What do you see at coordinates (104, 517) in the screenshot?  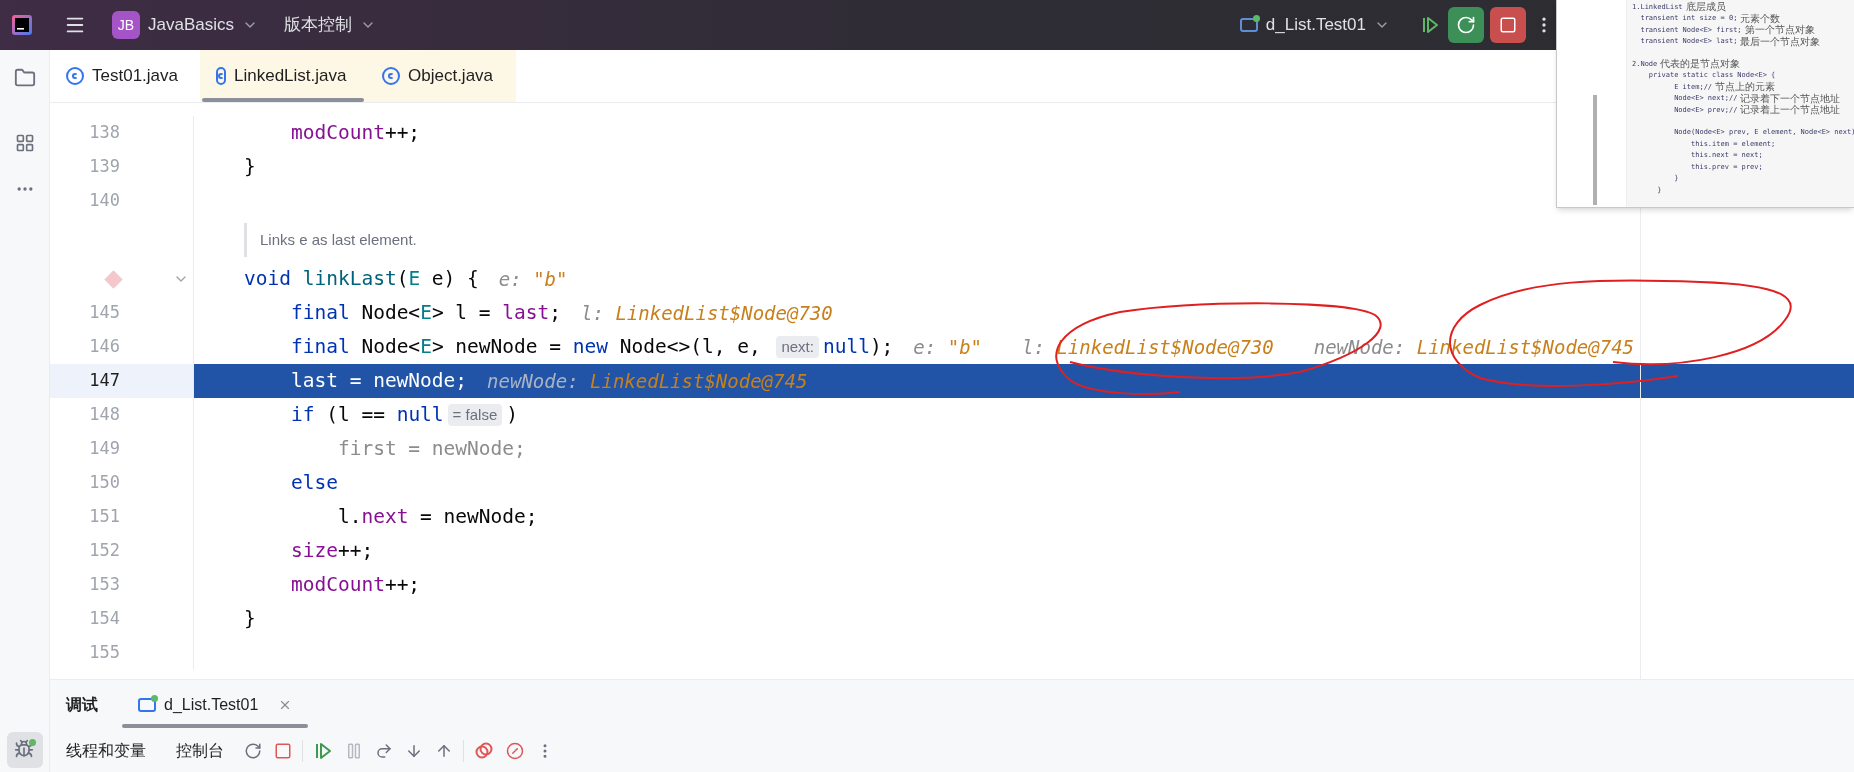 I see `line-number: 151` at bounding box center [104, 517].